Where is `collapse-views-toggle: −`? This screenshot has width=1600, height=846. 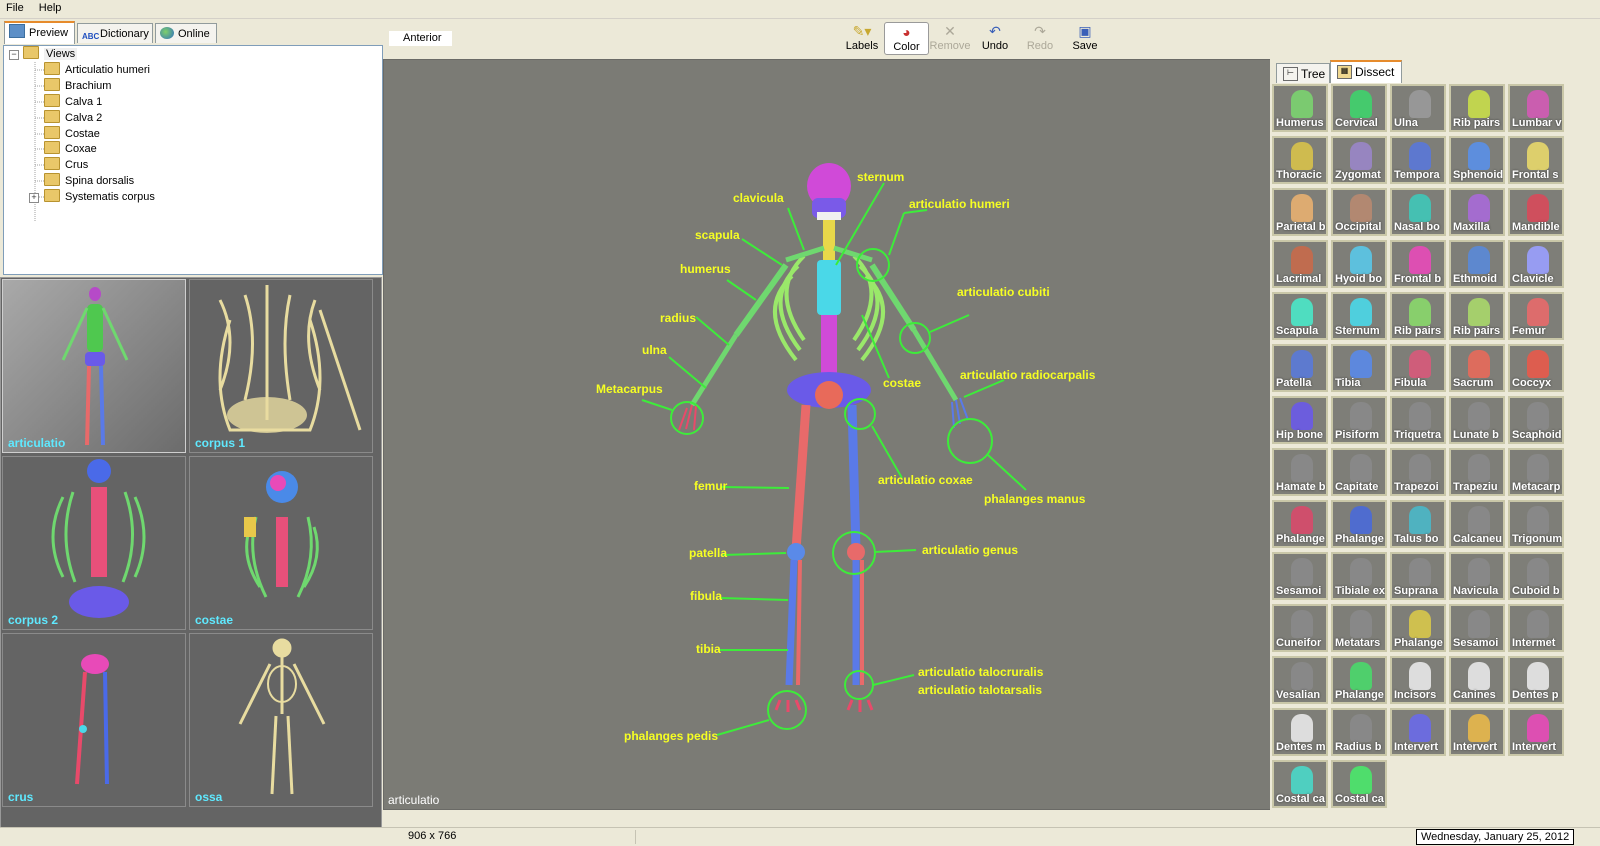 collapse-views-toggle: − is located at coordinates (14, 55).